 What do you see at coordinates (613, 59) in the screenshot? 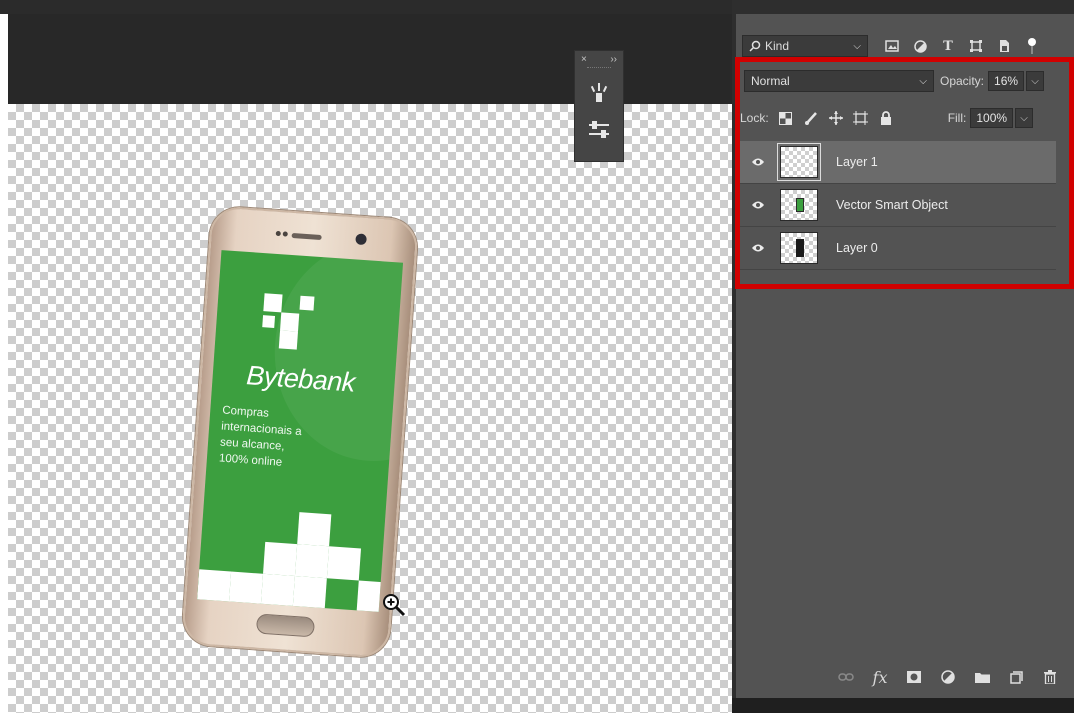
I see `expand-icon: ››` at bounding box center [613, 59].